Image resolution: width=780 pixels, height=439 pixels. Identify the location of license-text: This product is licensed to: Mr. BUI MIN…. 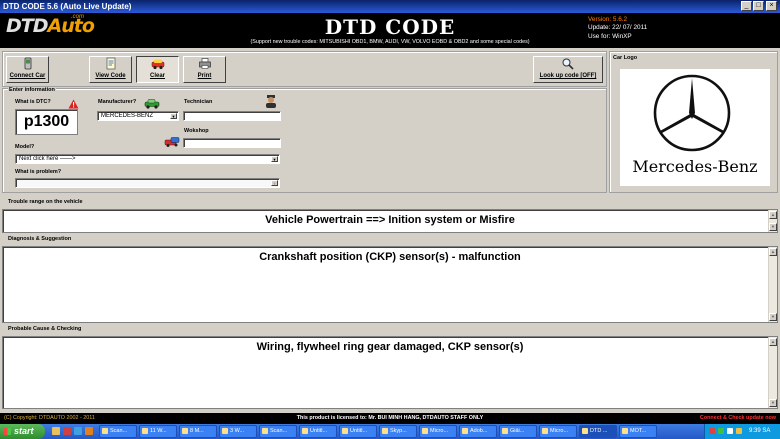
(390, 418).